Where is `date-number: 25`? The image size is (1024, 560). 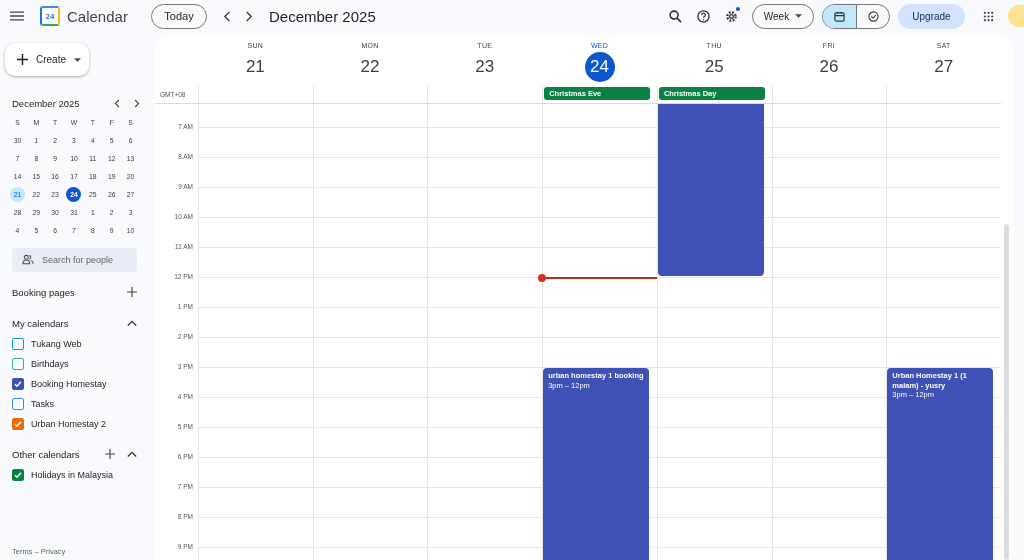
date-number: 25 is located at coordinates (714, 67).